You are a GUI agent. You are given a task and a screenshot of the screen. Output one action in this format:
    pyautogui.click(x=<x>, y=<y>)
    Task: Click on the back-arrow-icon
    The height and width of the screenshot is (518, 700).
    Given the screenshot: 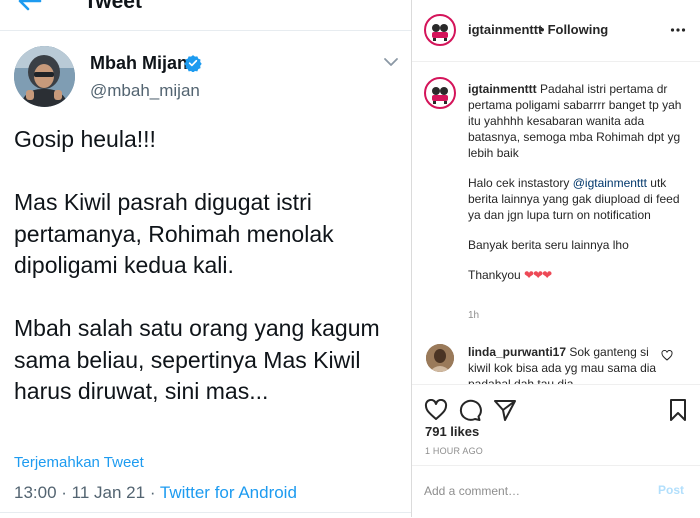 What is the action you would take?
    pyautogui.click(x=29, y=6)
    